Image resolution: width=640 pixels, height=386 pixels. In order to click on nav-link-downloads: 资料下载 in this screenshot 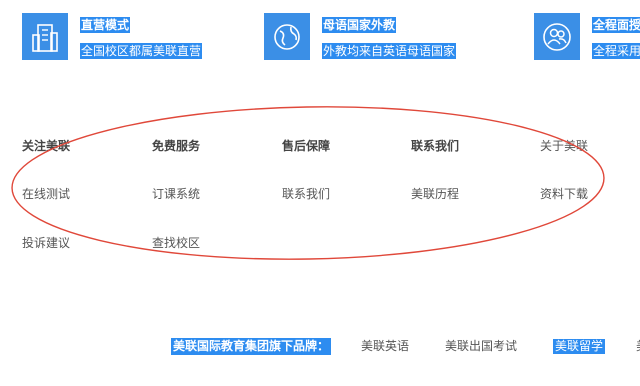, I will do `click(564, 194)`.